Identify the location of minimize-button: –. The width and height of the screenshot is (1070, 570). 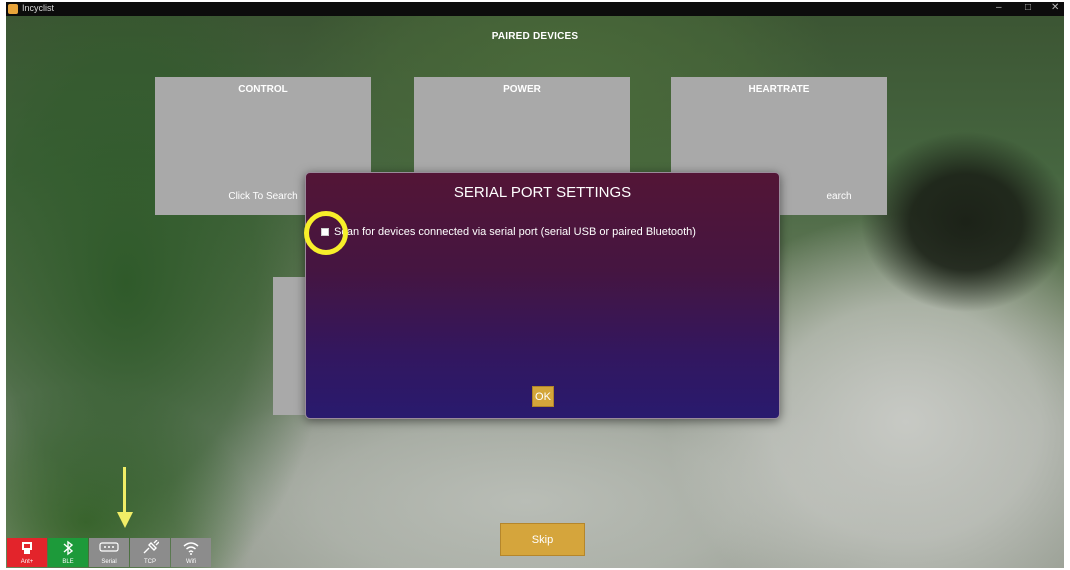
(999, 7).